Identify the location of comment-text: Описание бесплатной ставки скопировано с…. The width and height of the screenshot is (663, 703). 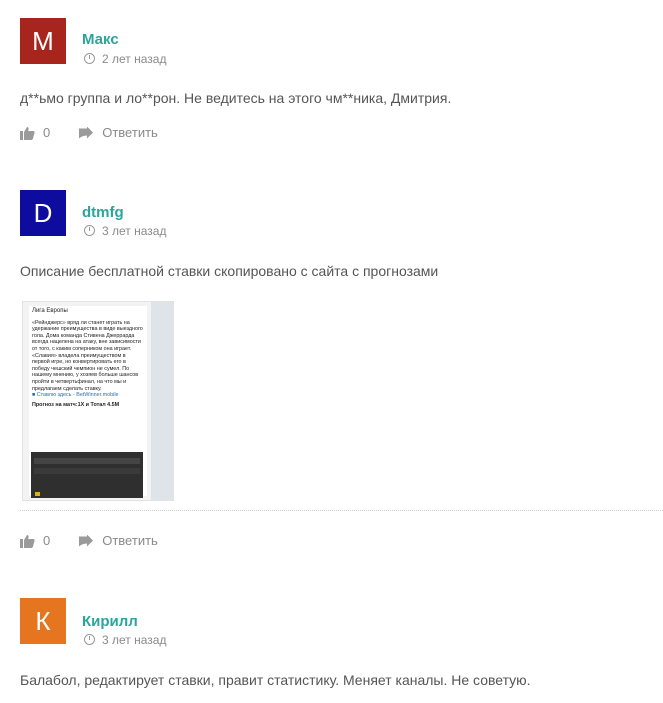
(229, 271).